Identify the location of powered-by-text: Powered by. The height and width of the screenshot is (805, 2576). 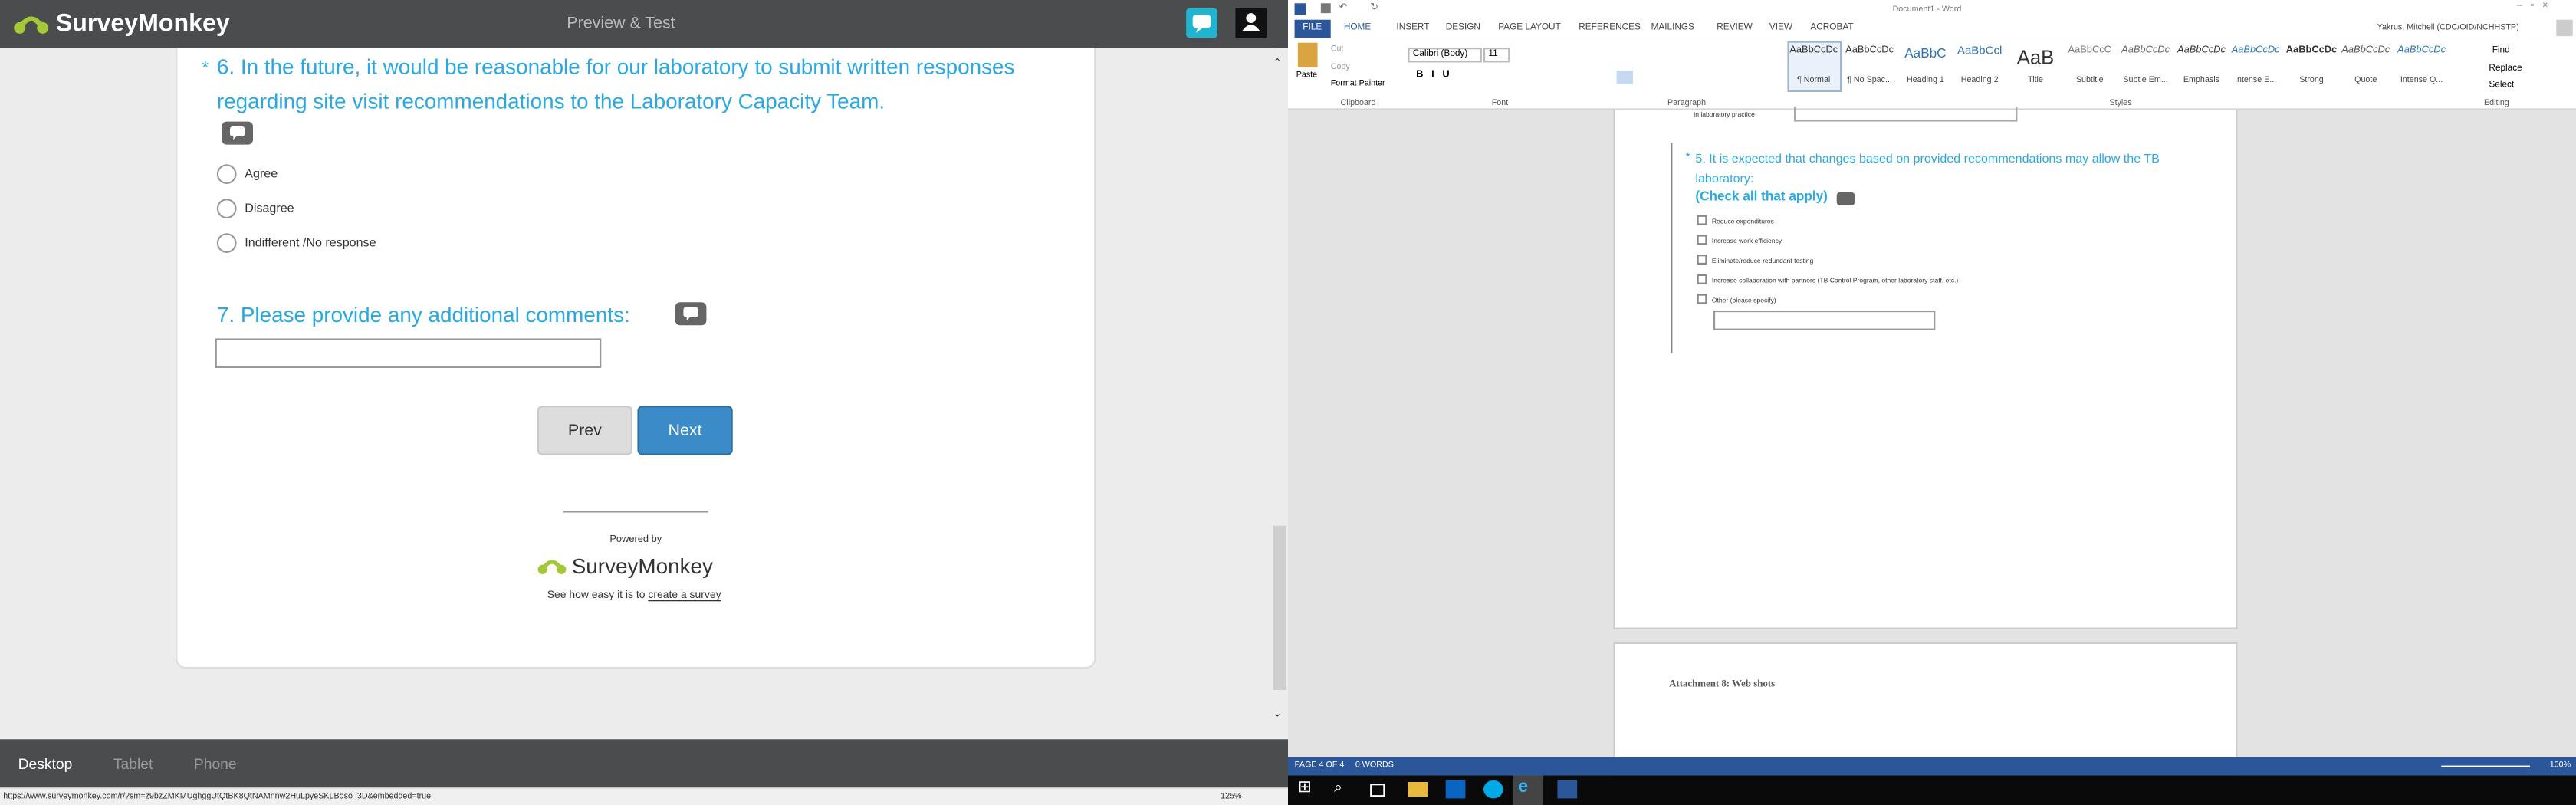
(636, 540).